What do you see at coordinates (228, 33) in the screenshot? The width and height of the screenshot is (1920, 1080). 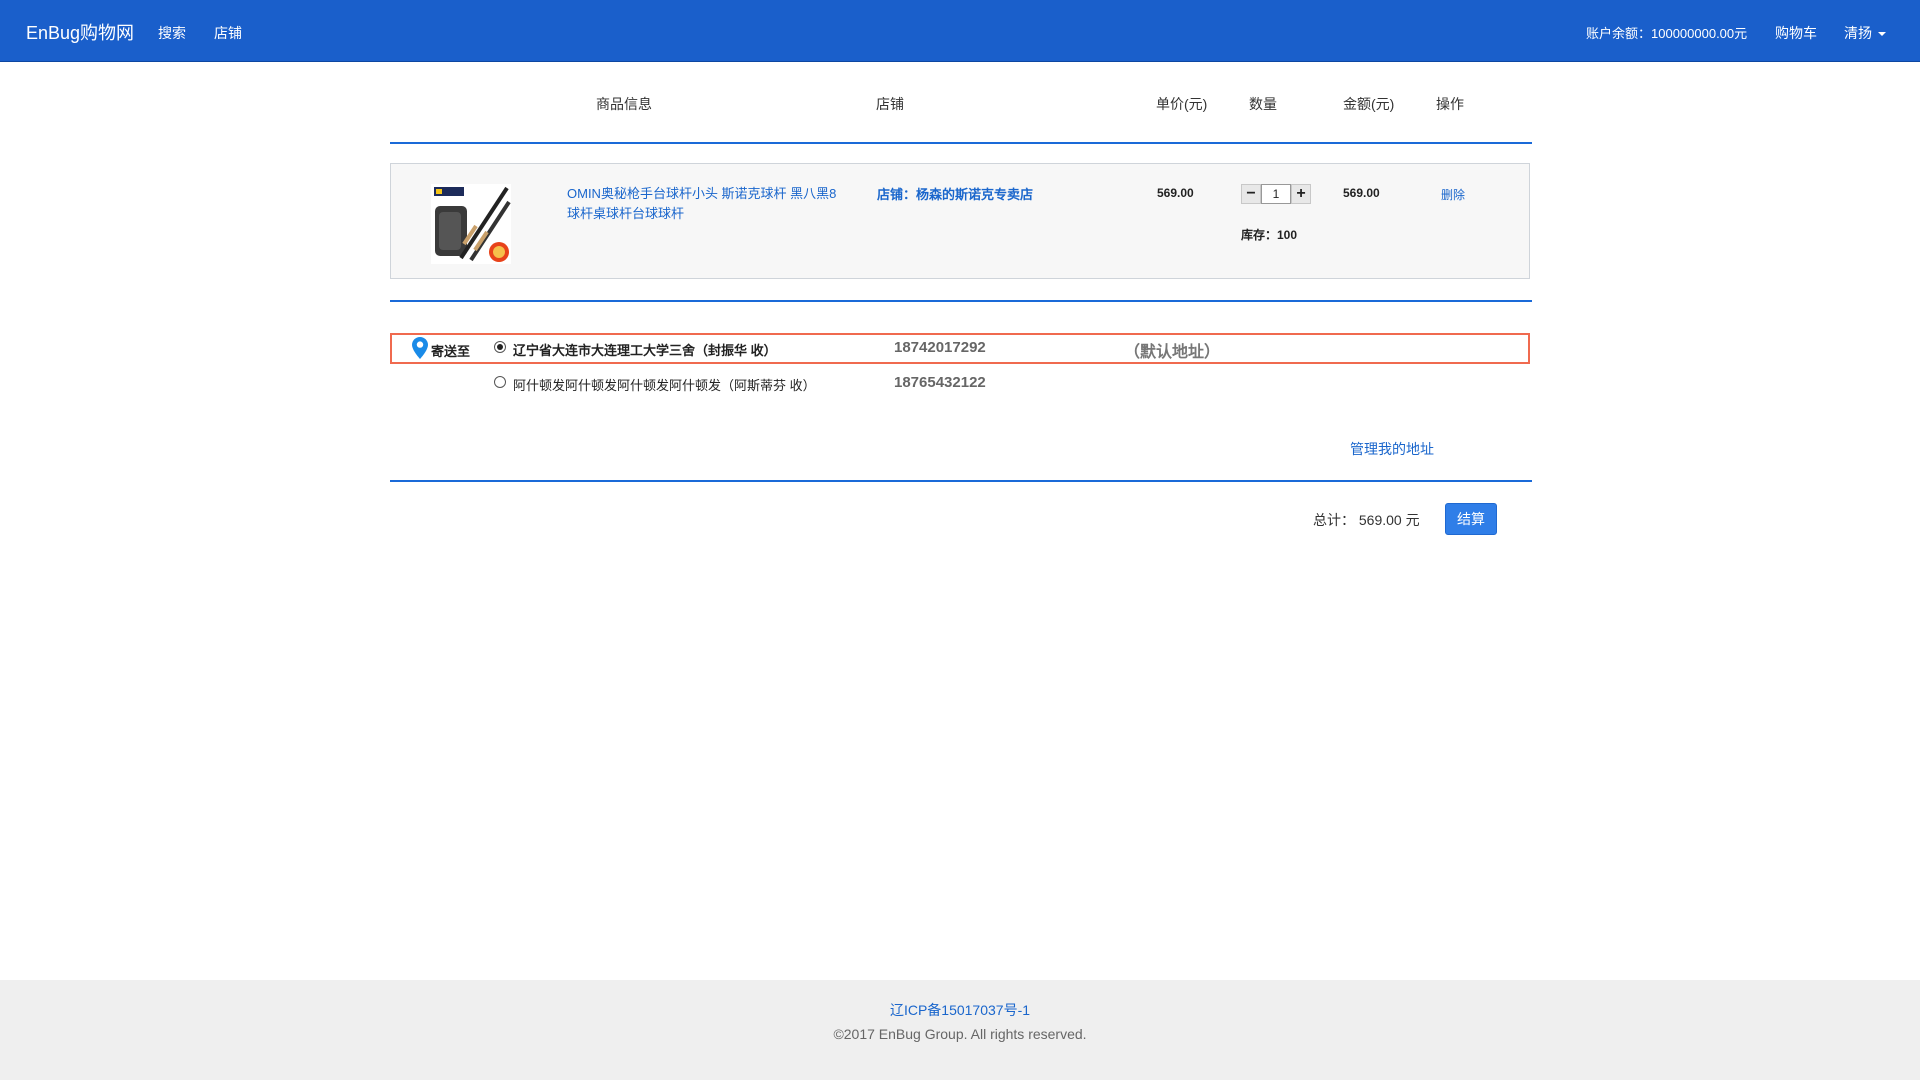 I see `nav-shops: 店铺` at bounding box center [228, 33].